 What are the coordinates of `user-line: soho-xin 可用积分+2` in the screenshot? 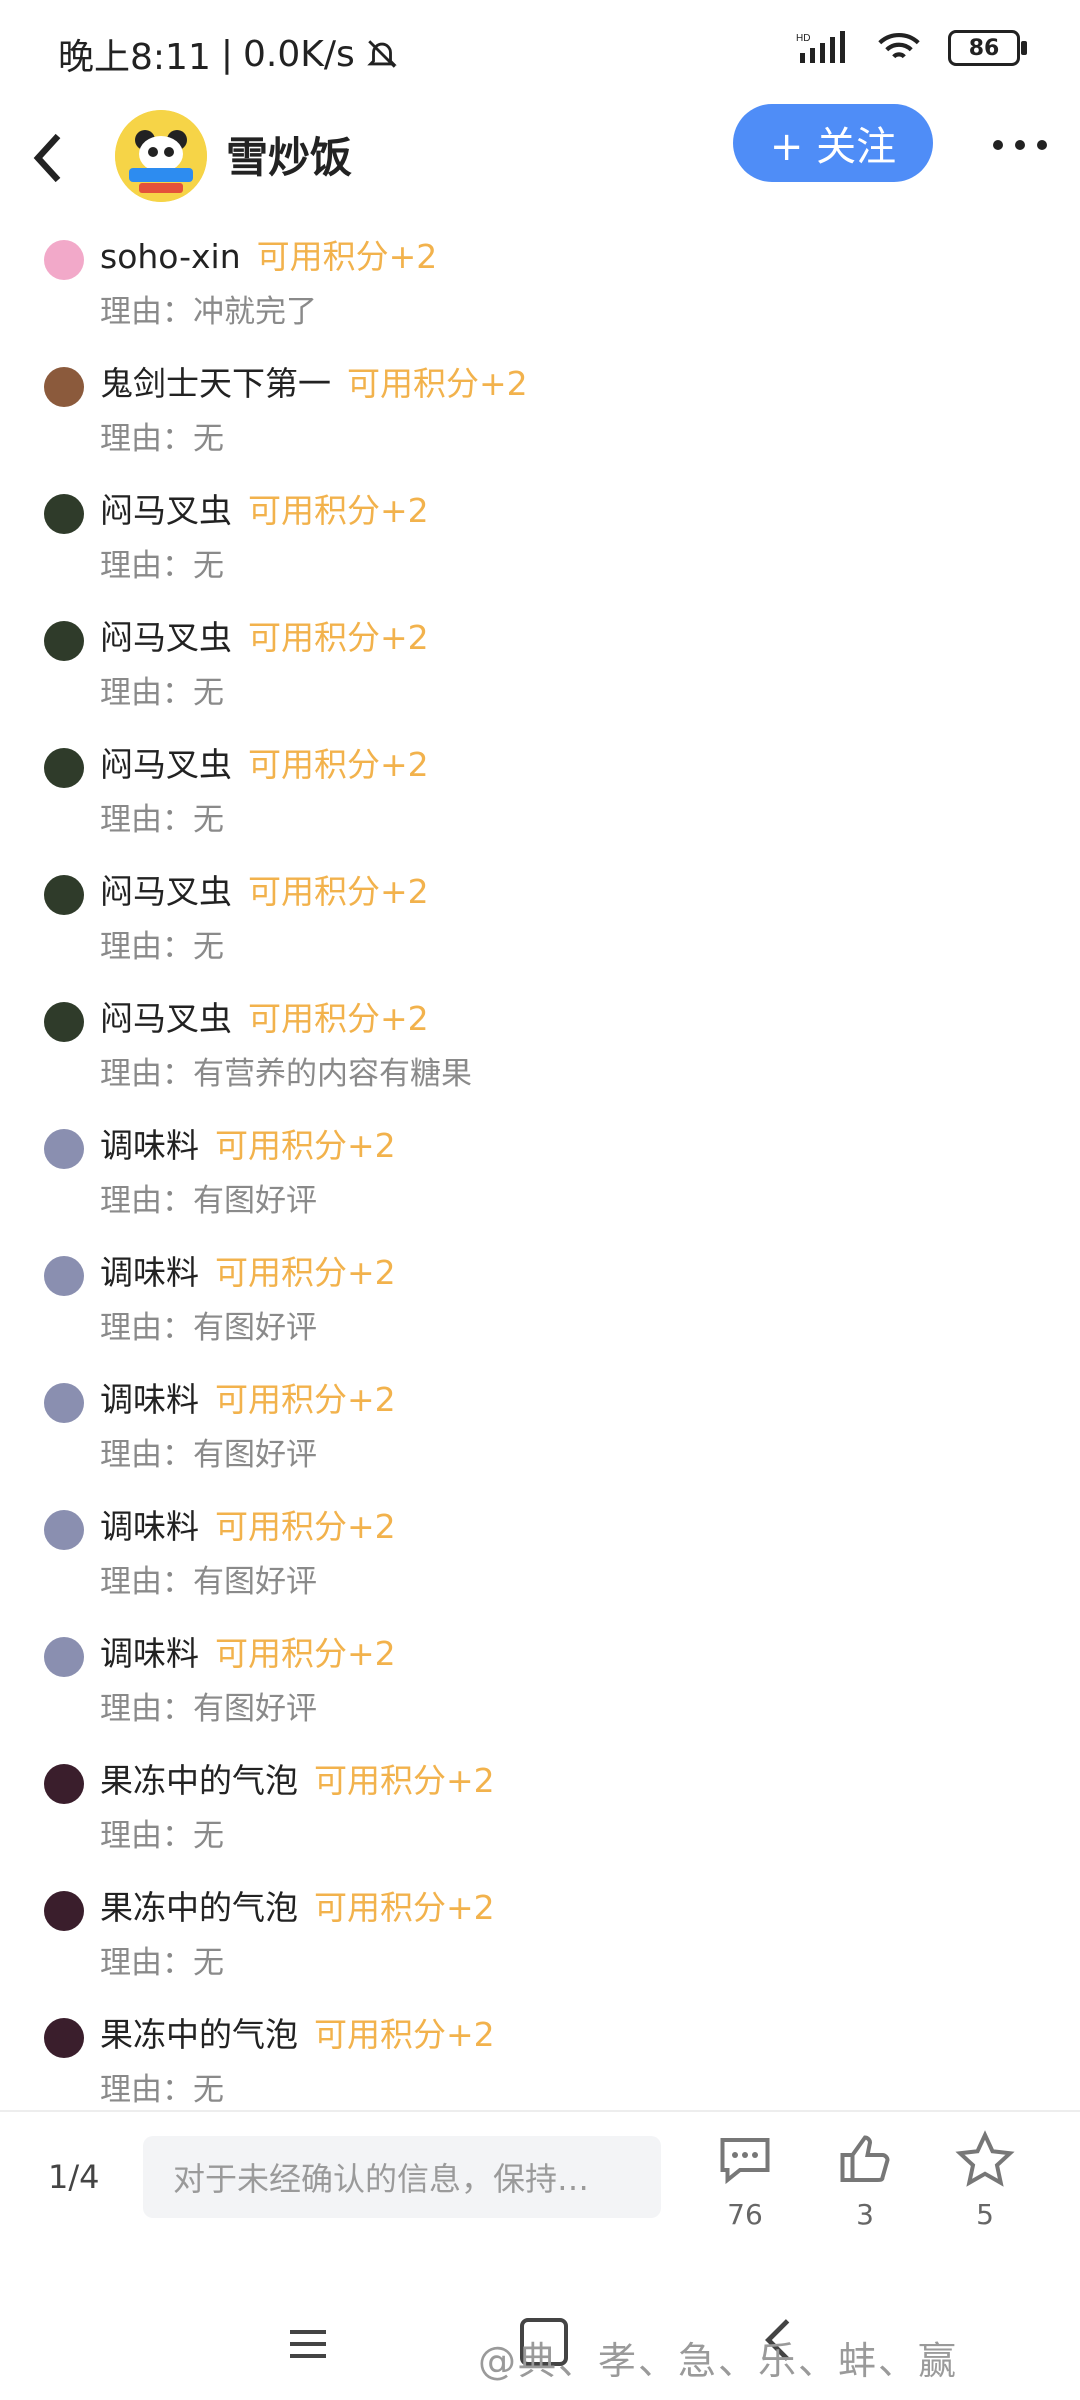 It's located at (268, 254).